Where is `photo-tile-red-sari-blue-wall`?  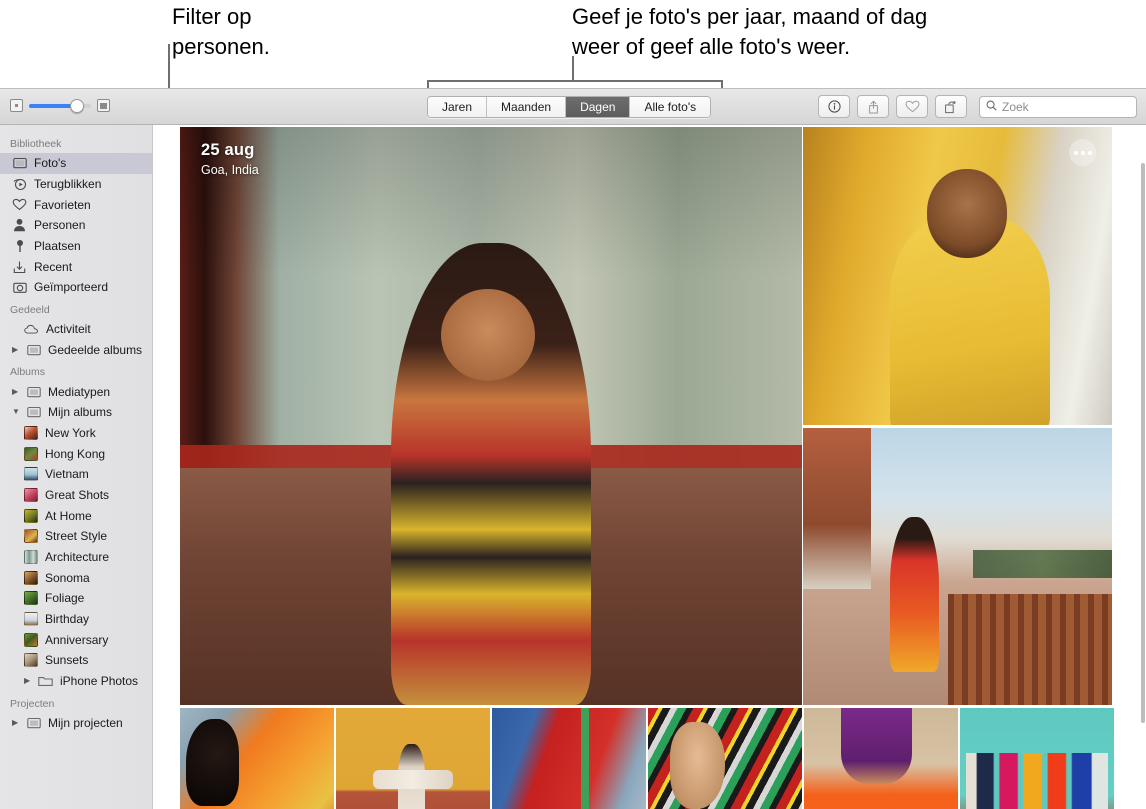 photo-tile-red-sari-blue-wall is located at coordinates (569, 758).